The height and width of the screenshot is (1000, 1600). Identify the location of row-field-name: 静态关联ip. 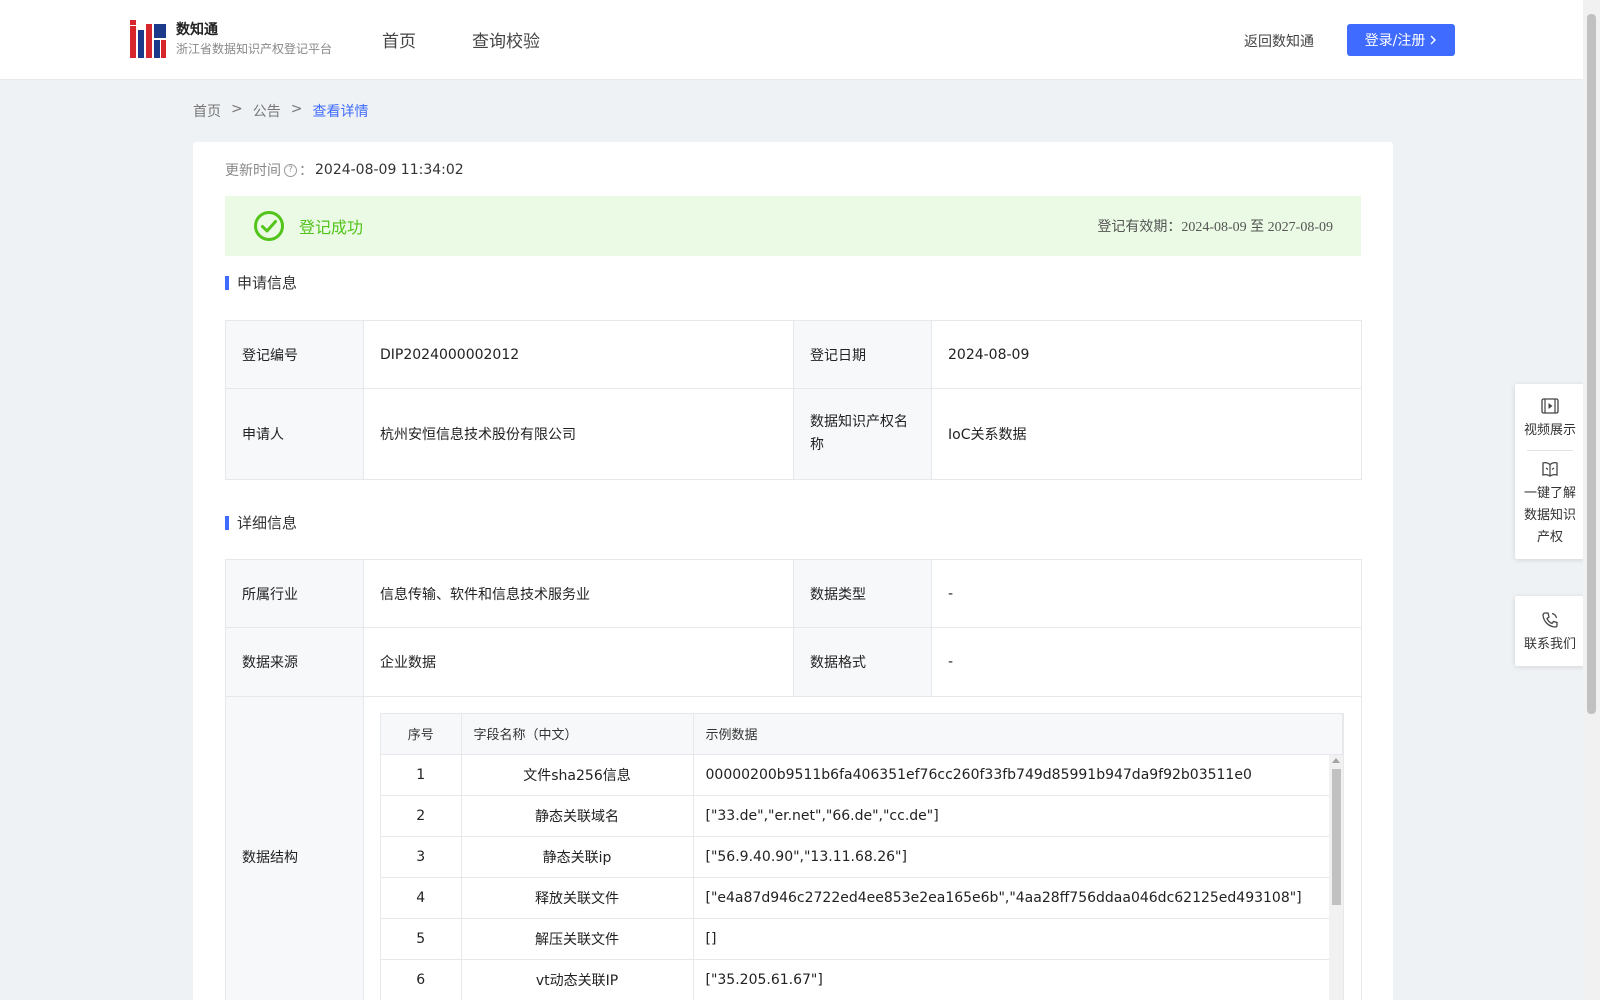
(577, 857).